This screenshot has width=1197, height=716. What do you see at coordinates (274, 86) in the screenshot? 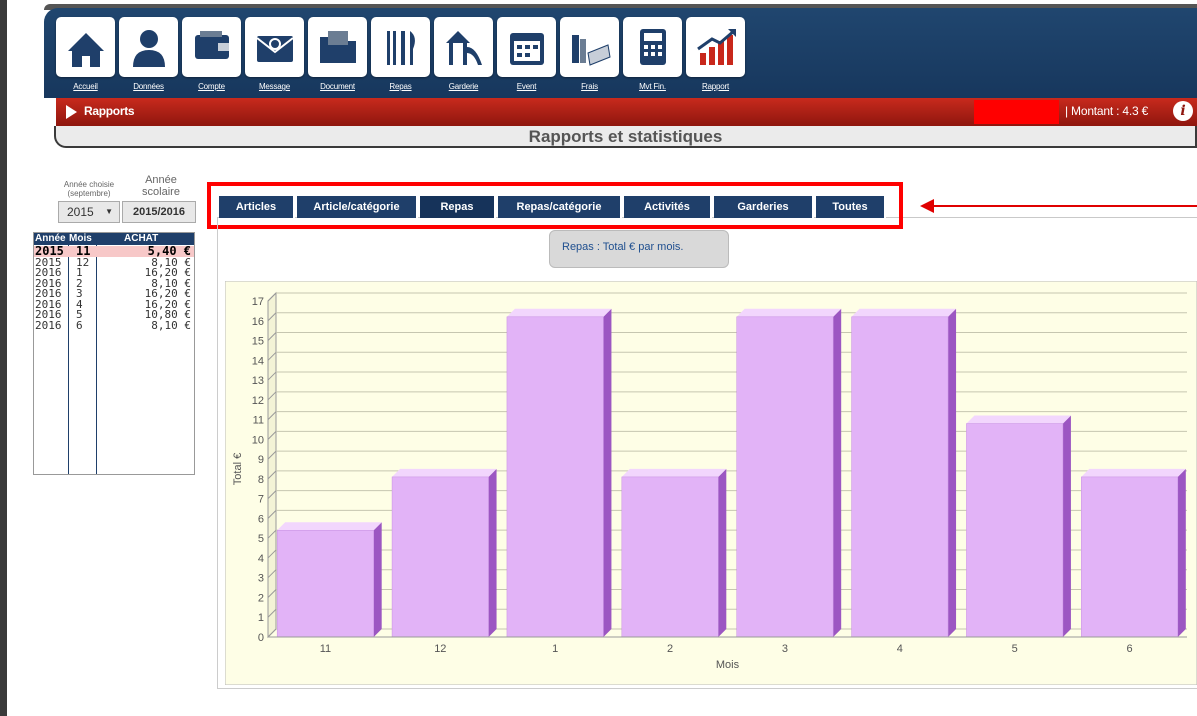
I see `nav-label: Message` at bounding box center [274, 86].